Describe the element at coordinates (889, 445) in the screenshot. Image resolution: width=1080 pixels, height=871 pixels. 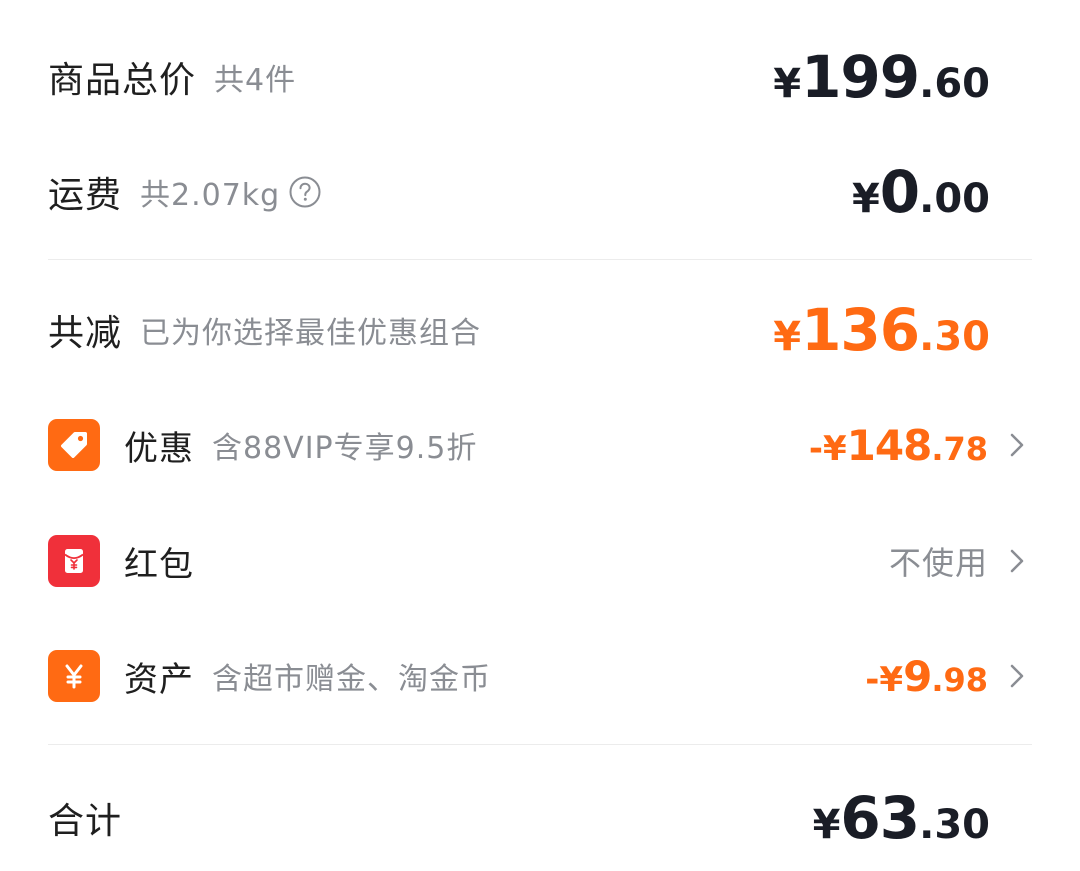
I see `amount-integer: 148` at that location.